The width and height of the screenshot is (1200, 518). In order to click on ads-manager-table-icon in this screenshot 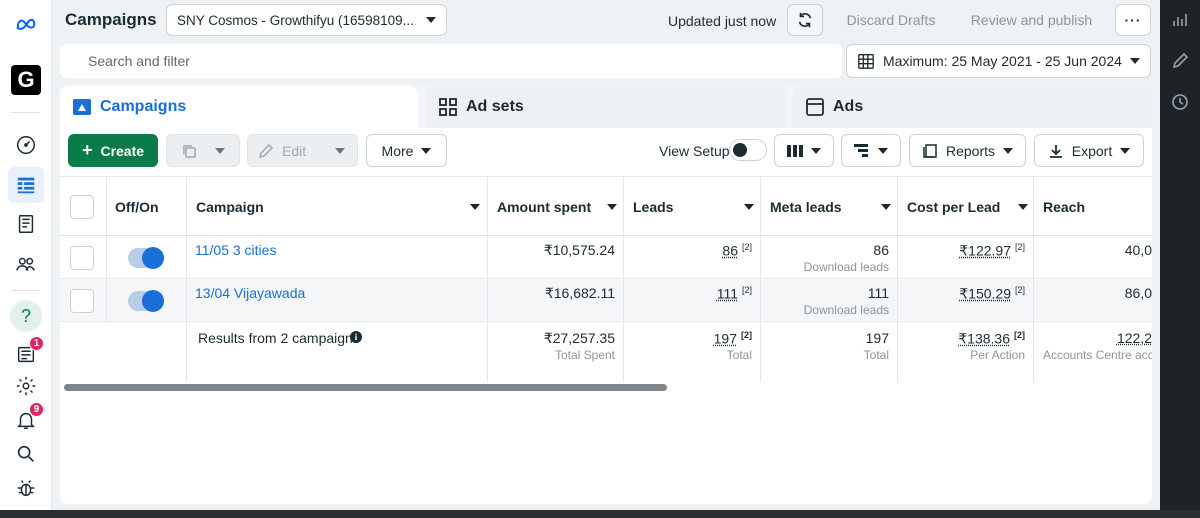, I will do `click(26, 185)`.